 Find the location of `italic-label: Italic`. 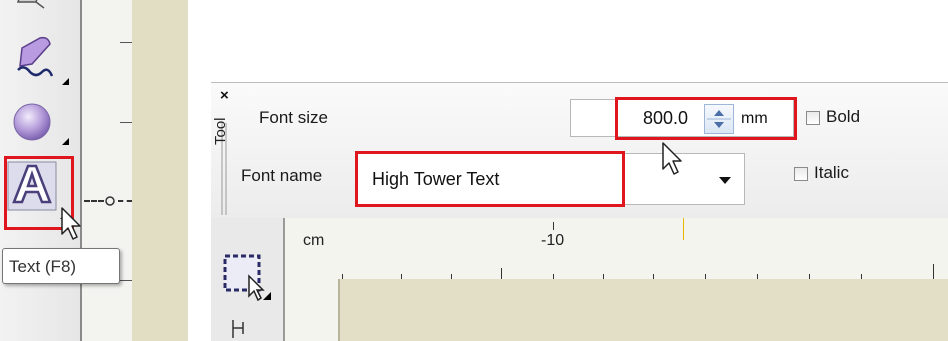

italic-label: Italic is located at coordinates (831, 172).